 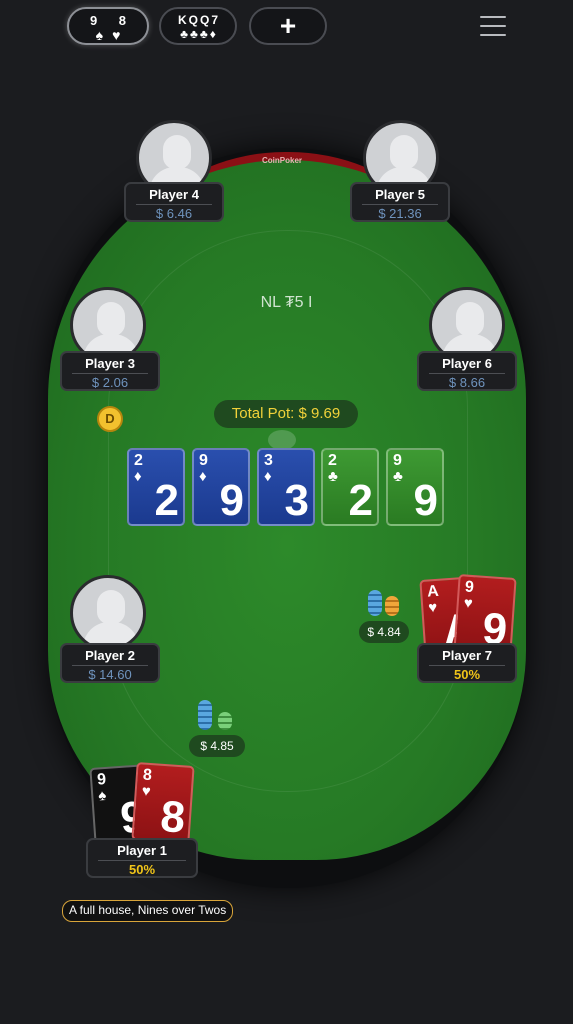 I want to click on total-pot: Total Pot: $ 9.69, so click(x=286, y=414).